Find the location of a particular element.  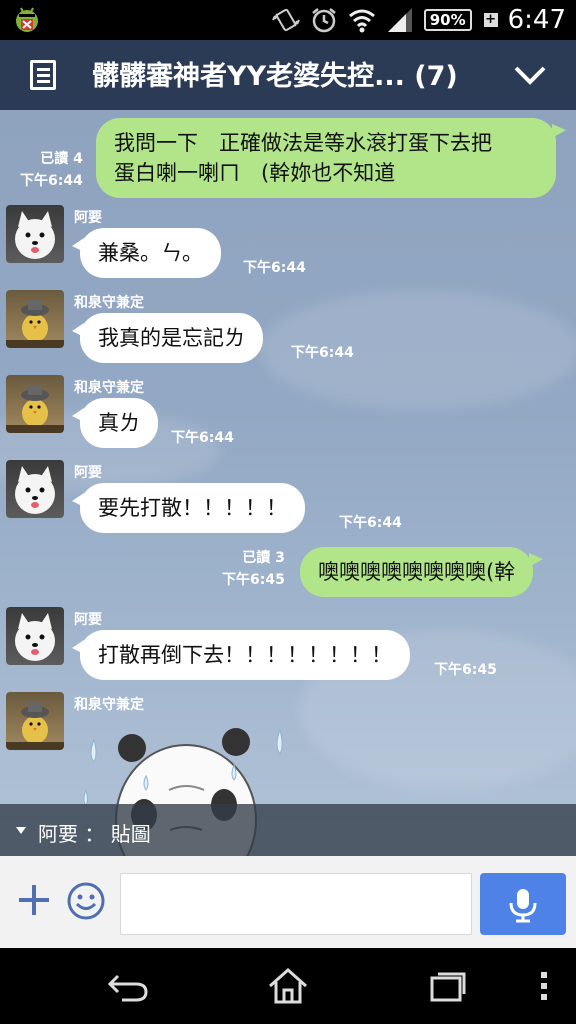

message-text: 打散再倒下去！！！！！！！！ is located at coordinates (245, 655).